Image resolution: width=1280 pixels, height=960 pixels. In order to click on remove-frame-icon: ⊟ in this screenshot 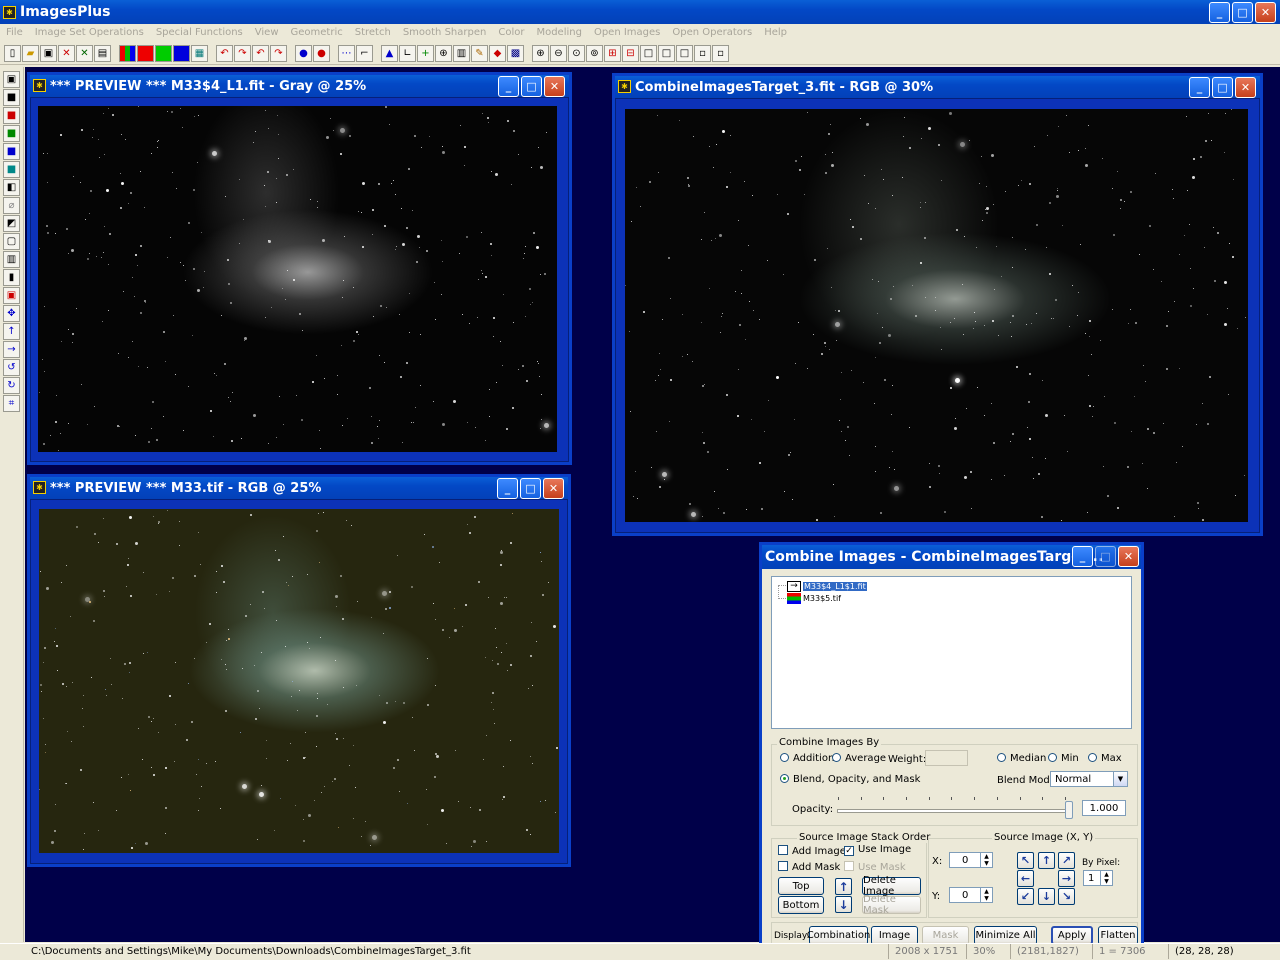, I will do `click(630, 53)`.